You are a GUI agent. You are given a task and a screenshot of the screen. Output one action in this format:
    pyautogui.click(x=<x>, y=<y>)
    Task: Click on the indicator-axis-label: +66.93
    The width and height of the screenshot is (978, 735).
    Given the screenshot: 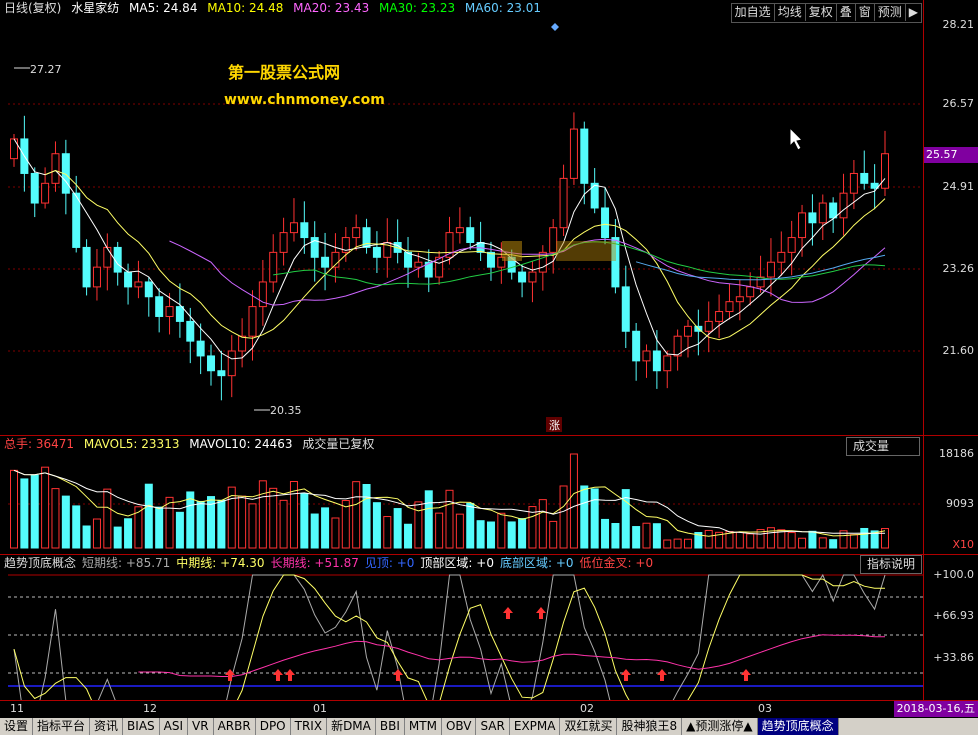 What is the action you would take?
    pyautogui.click(x=953, y=615)
    